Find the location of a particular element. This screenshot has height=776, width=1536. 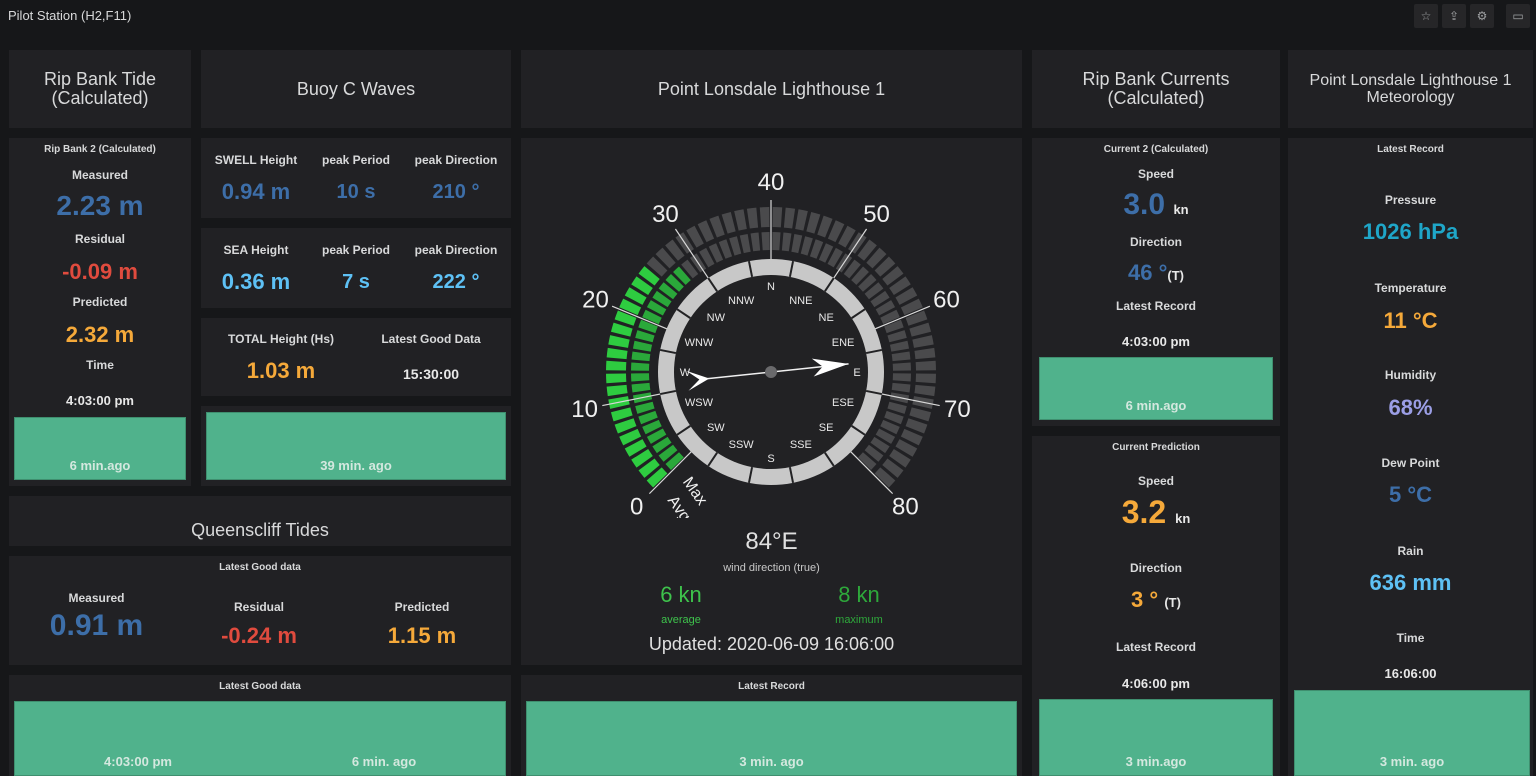

buoy-status-panel: 39 min. ago is located at coordinates (356, 446).